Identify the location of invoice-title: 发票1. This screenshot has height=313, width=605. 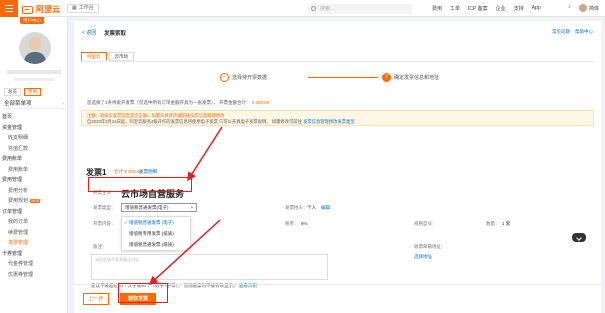
(96, 172).